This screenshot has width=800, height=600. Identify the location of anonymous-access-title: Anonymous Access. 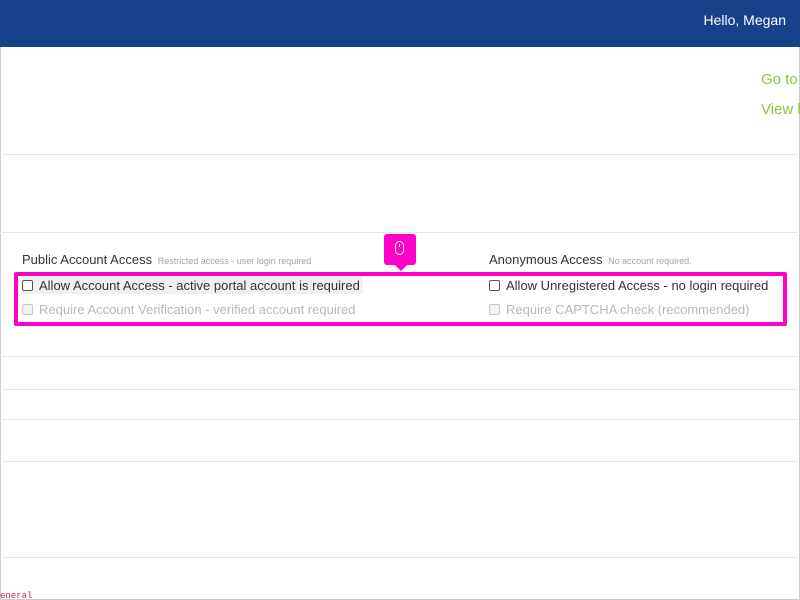
(546, 259).